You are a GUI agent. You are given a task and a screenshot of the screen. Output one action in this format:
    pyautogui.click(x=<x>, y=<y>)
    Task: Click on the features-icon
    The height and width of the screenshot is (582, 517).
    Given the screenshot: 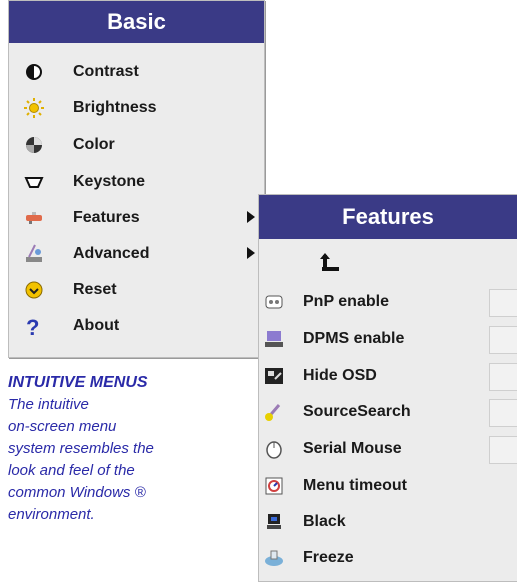 What is the action you would take?
    pyautogui.click(x=34, y=218)
    